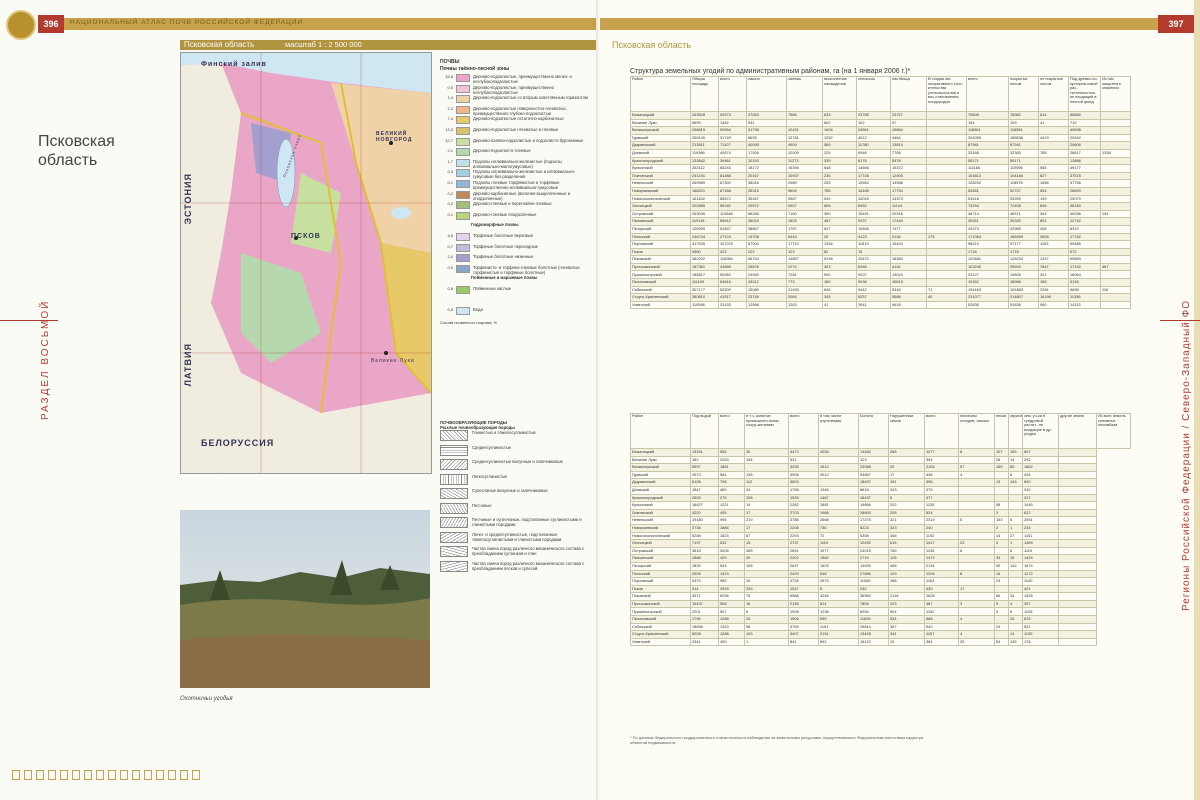 Image resolution: width=1200 pixels, height=800 pixels. What do you see at coordinates (449, 76) in the screenshot?
I see `legend-code: 33,8` at bounding box center [449, 76].